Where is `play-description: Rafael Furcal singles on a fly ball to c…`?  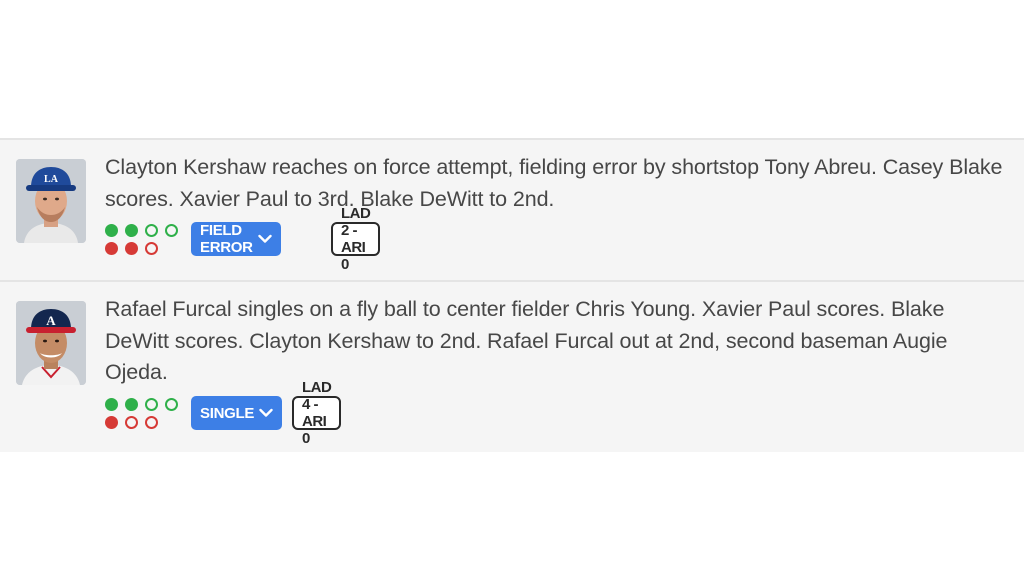 play-description: Rafael Furcal singles on a fly ball to c… is located at coordinates (526, 340).